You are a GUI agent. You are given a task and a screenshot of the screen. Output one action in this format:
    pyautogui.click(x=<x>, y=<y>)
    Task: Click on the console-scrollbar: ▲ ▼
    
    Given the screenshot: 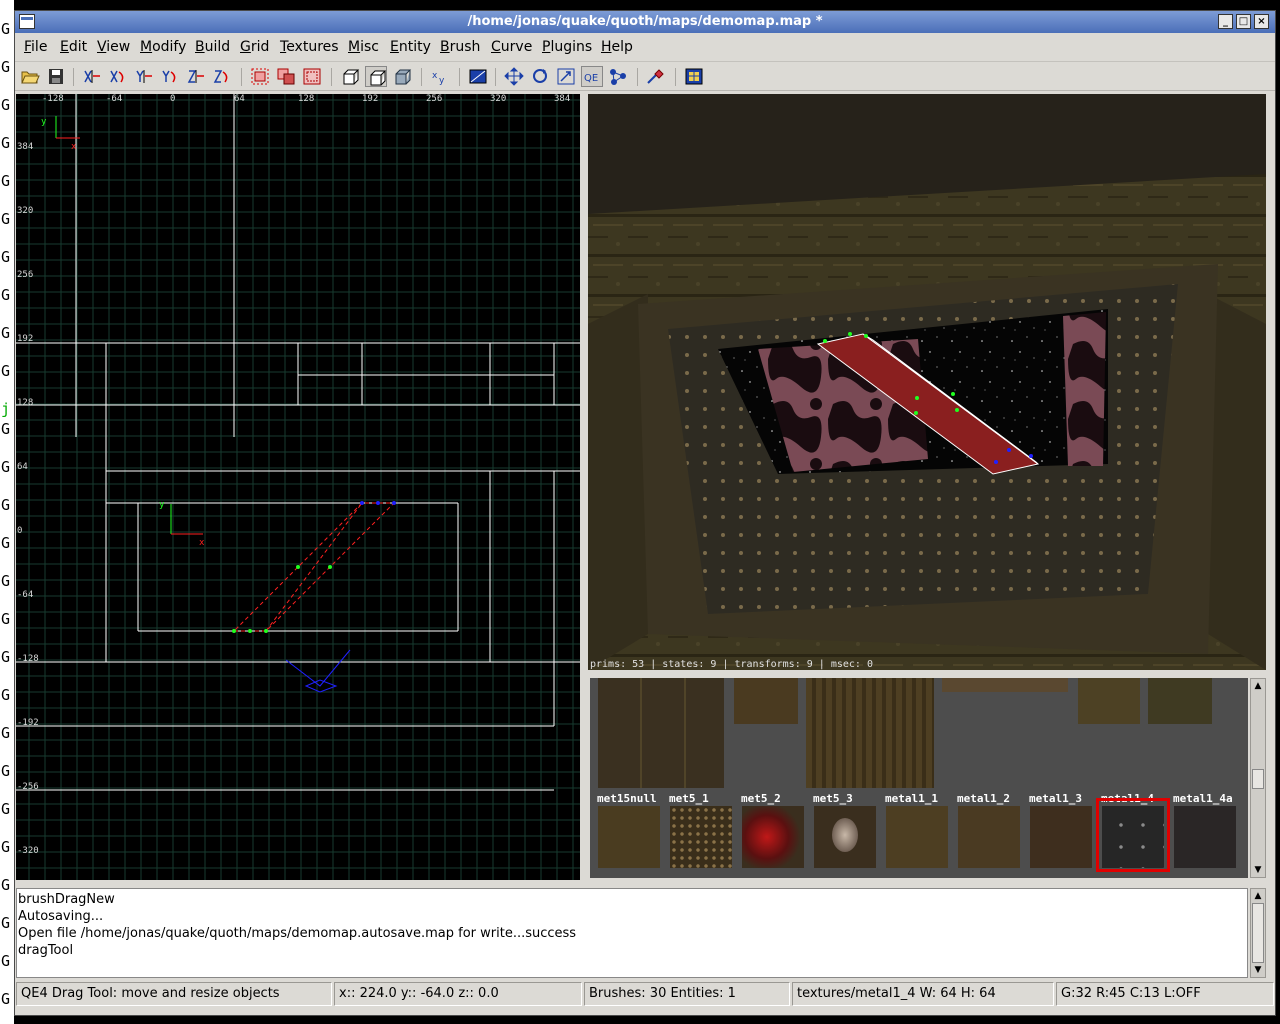 What is the action you would take?
    pyautogui.click(x=1258, y=933)
    